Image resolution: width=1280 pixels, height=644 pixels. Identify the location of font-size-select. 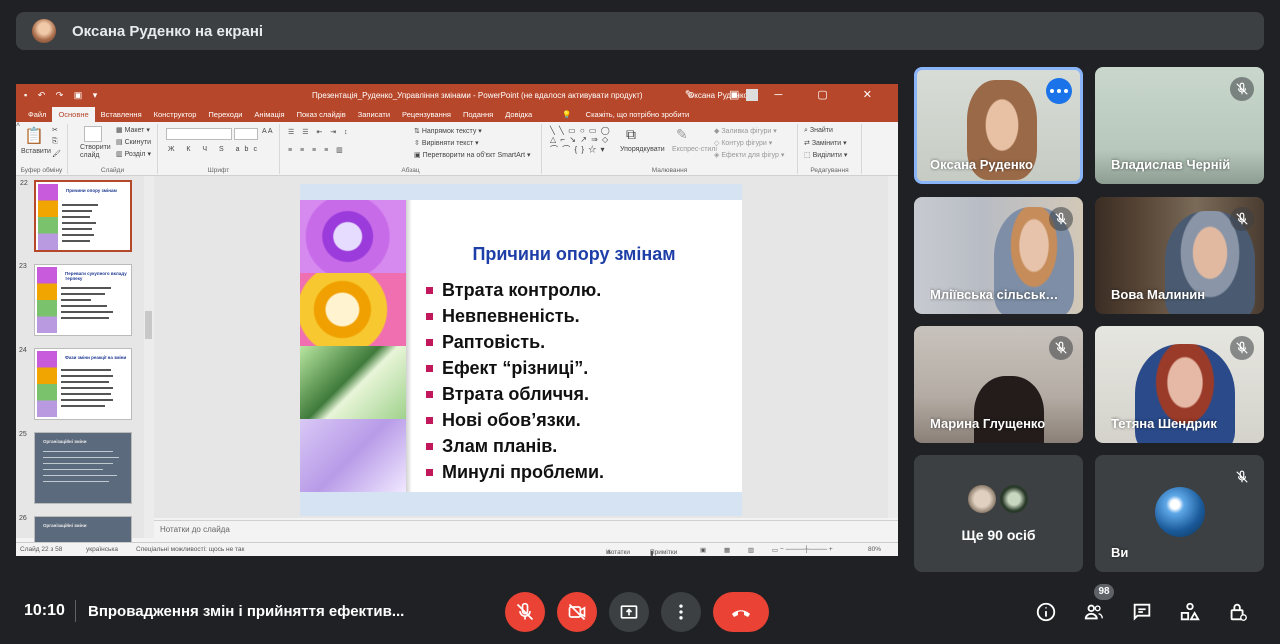
(246, 134).